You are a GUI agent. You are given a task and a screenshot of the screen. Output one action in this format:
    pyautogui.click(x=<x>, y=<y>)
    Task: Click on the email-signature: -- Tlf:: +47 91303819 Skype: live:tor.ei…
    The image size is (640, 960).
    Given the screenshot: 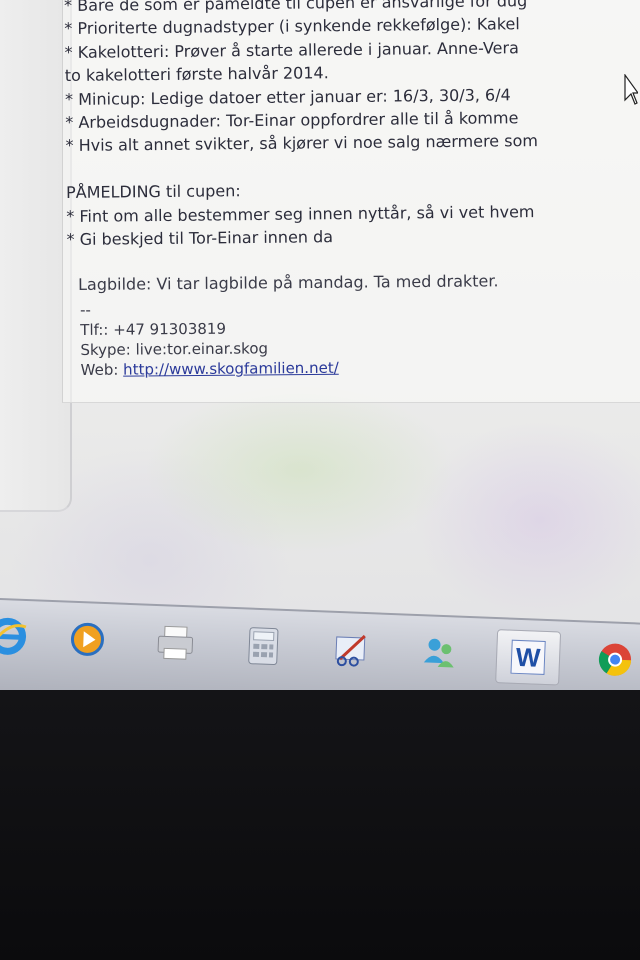 What is the action you would take?
    pyautogui.click(x=209, y=339)
    